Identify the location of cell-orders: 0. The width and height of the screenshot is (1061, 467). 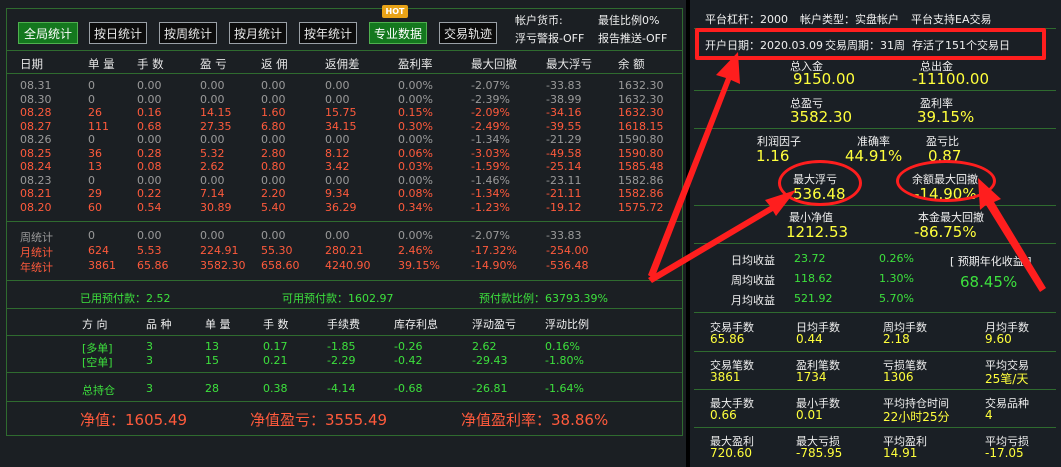
(91, 99).